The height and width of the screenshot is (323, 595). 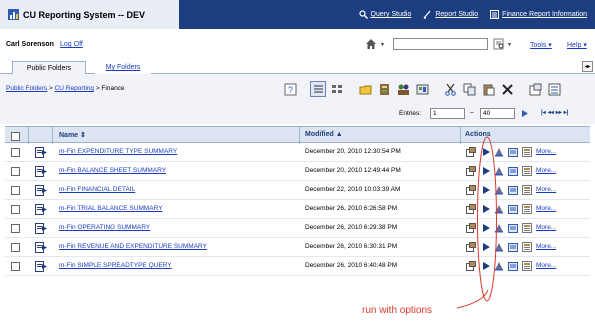 What do you see at coordinates (577, 45) in the screenshot?
I see `help-menu: Help ▾` at bounding box center [577, 45].